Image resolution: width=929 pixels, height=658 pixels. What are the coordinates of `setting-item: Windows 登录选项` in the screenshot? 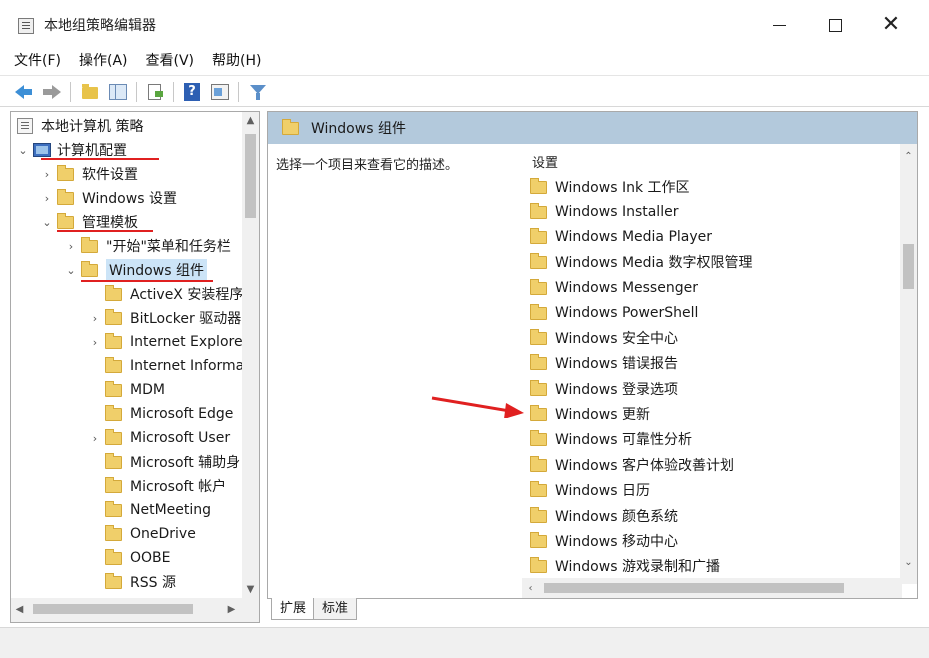 It's located at (604, 389).